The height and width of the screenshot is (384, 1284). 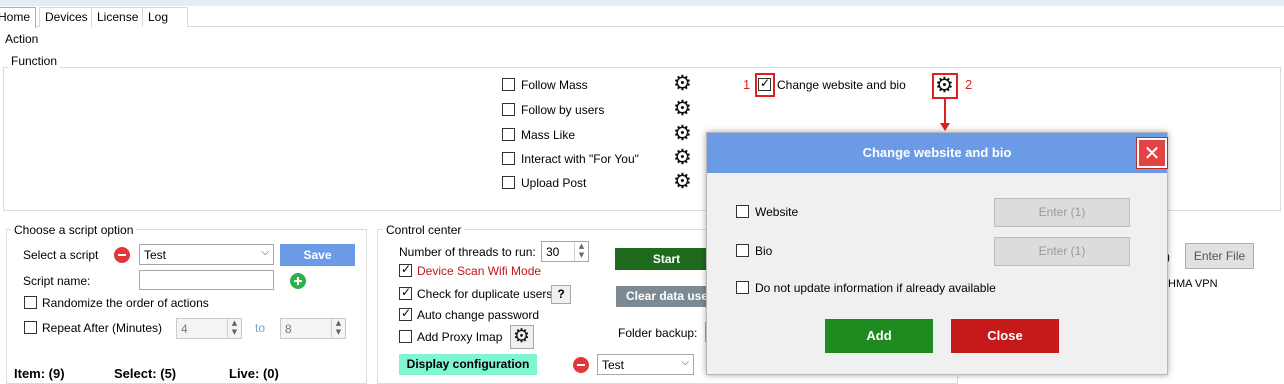 I want to click on upload-post-gear-icon: ⚙, so click(x=682, y=181).